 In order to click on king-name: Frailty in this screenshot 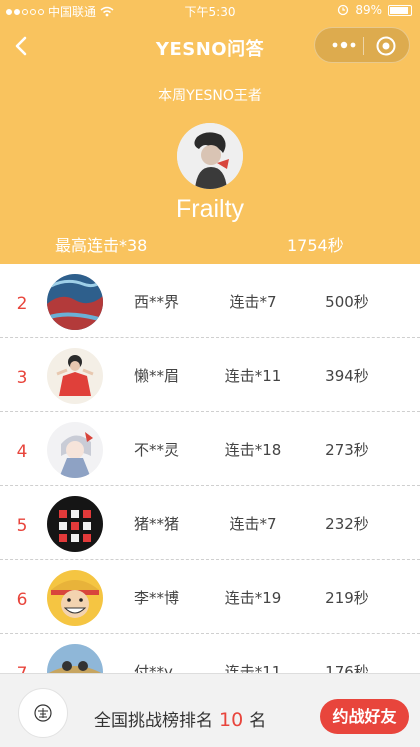, I will do `click(210, 209)`.